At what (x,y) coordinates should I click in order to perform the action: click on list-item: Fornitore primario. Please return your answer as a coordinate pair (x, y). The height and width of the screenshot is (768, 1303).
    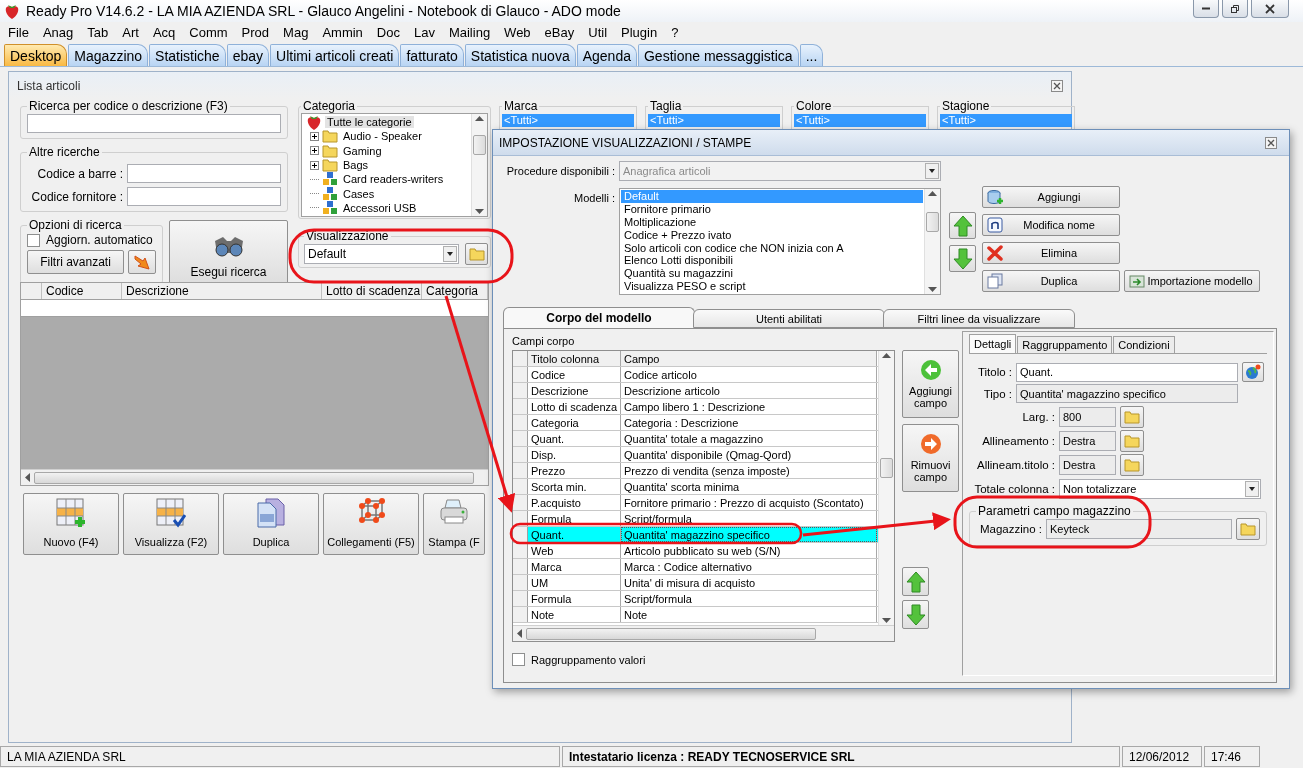
    Looking at the image, I should click on (772, 209).